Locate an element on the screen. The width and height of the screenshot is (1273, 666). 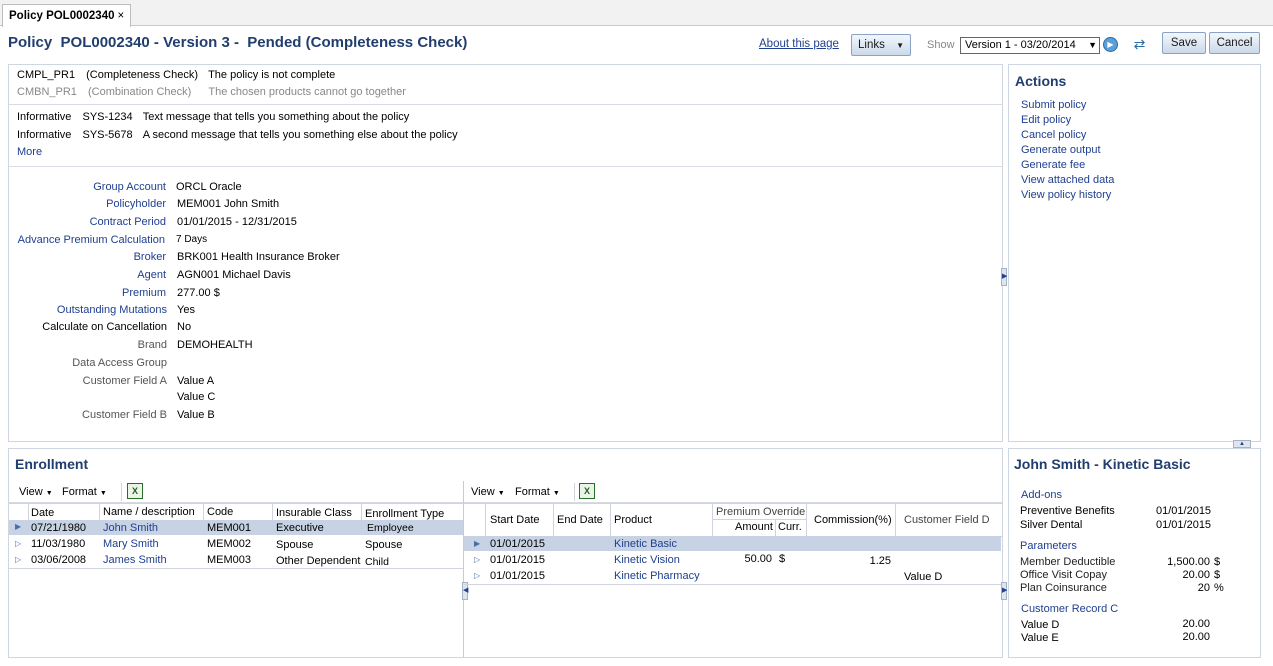
message-text: The chosen products cannot go together is located at coordinates (307, 92).